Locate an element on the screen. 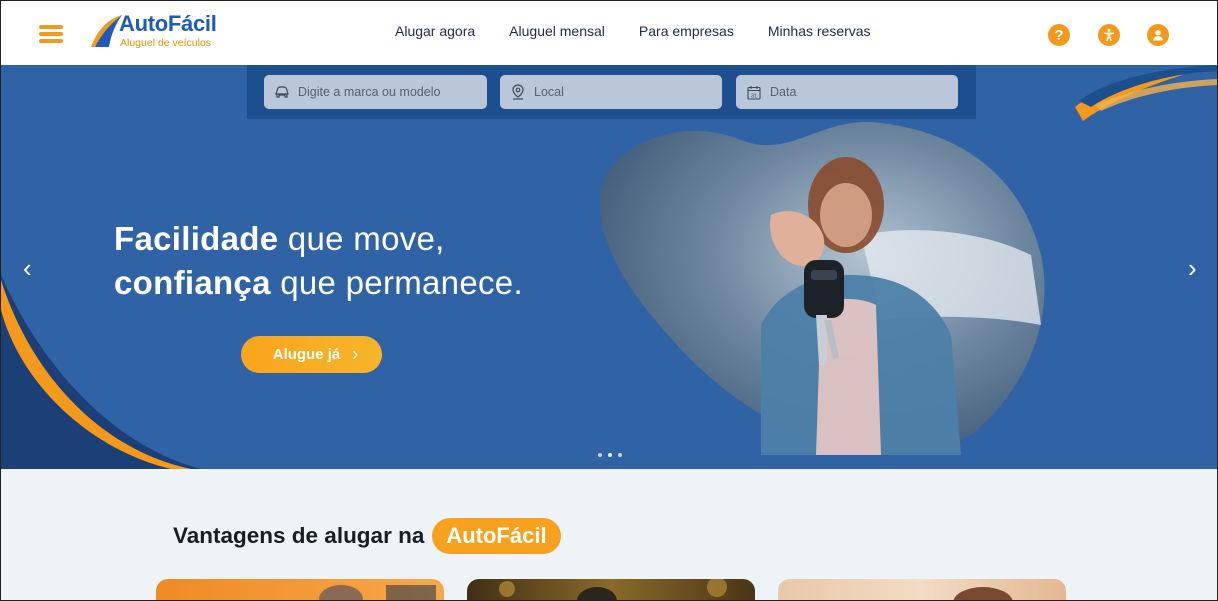  user-account-icon is located at coordinates (1158, 35).